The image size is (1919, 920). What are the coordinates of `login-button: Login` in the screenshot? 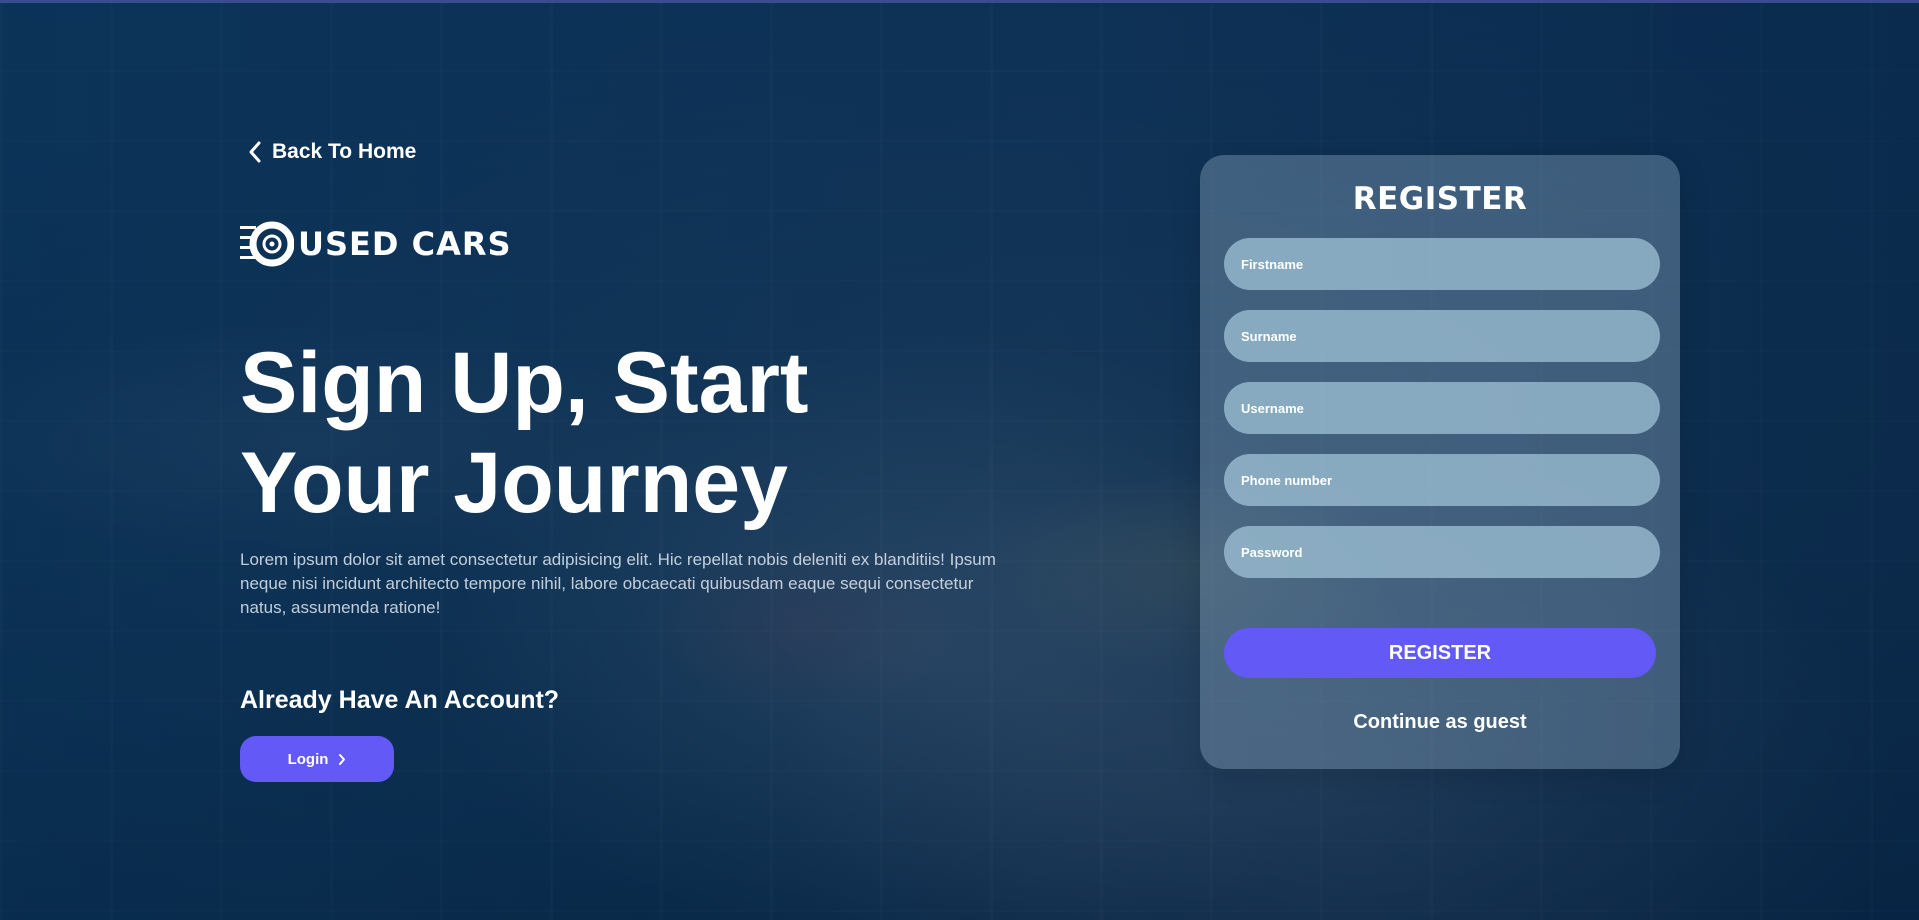 It's located at (317, 759).